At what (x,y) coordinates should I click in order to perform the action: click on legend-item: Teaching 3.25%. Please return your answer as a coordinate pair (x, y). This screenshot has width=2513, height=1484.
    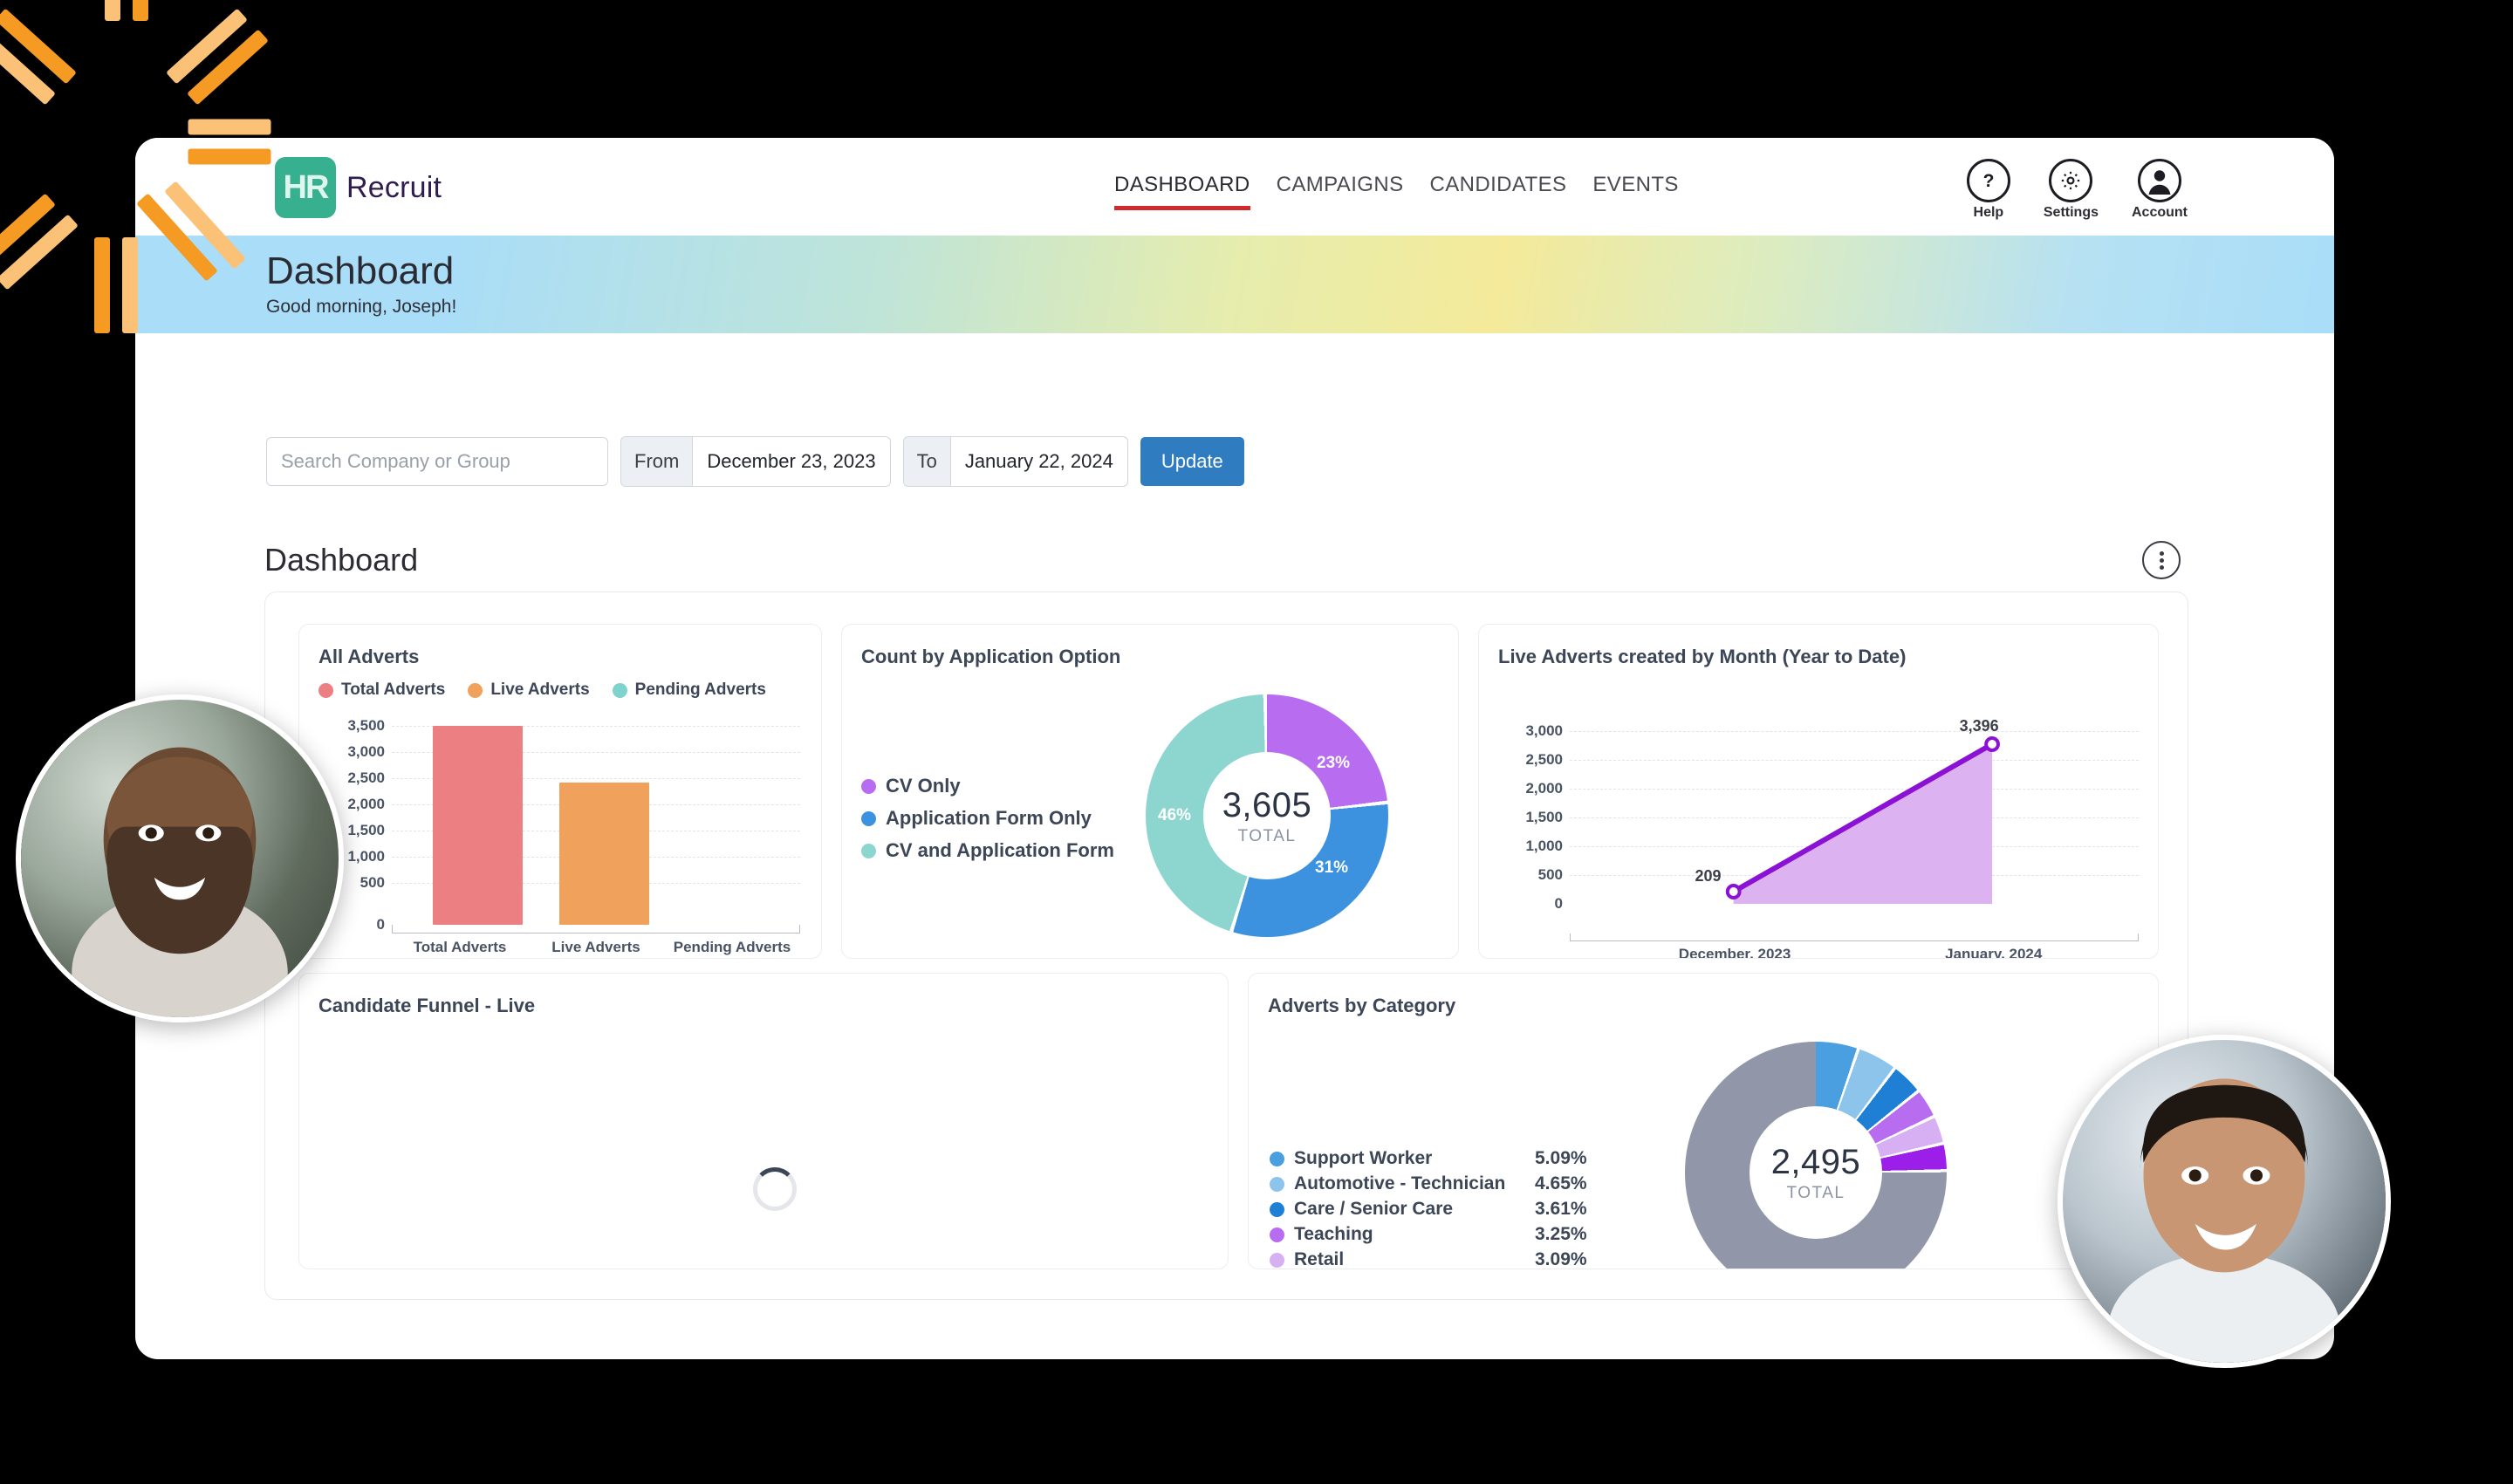
    Looking at the image, I should click on (1428, 1234).